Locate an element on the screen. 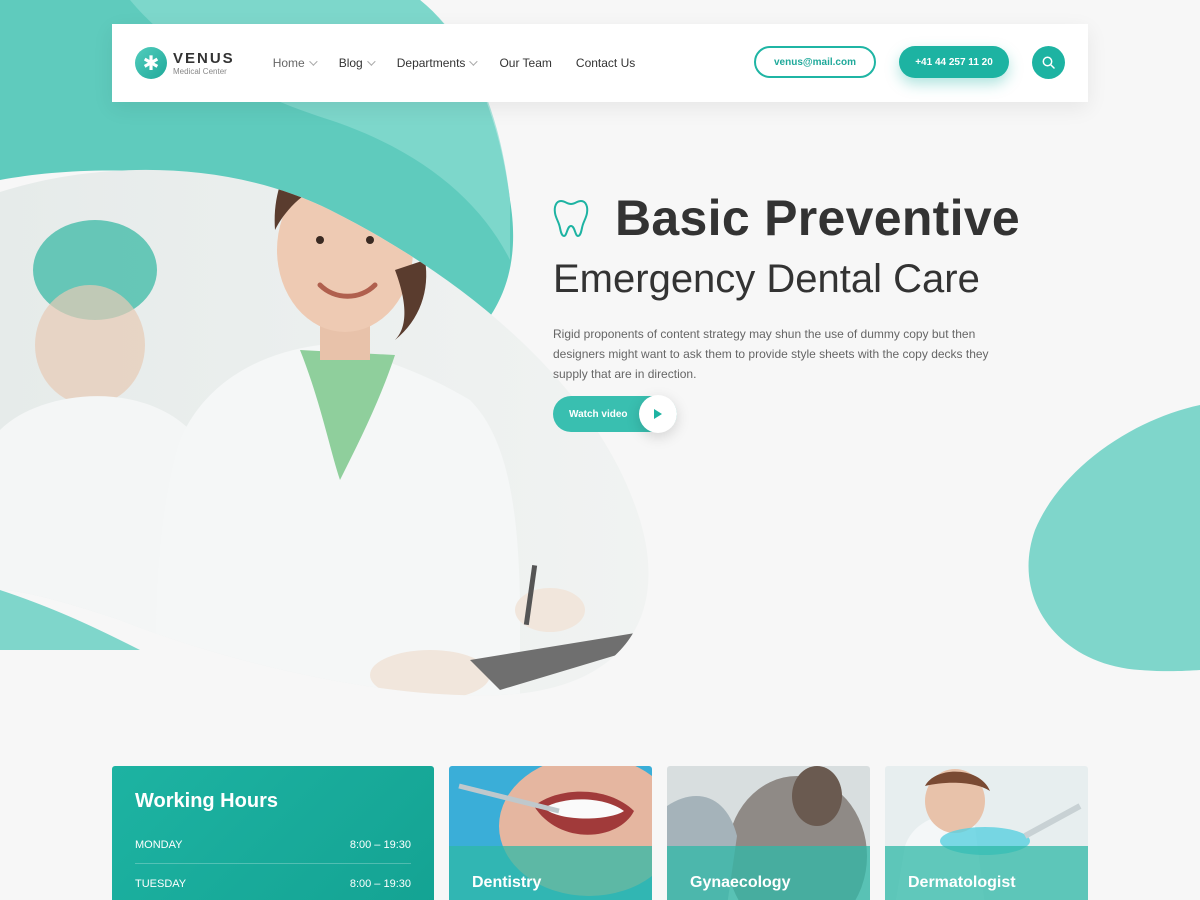  brand-tagline: Medical Center is located at coordinates (200, 71).